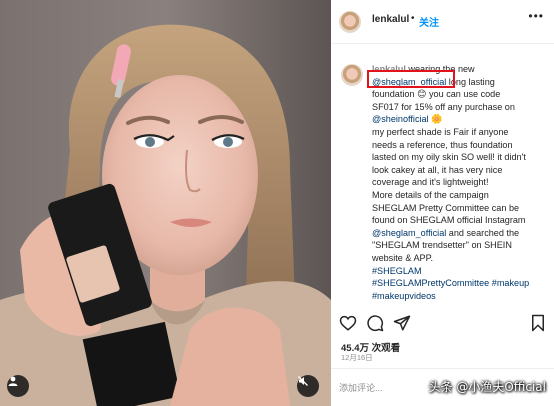  Describe the element at coordinates (350, 22) in the screenshot. I see `author-avatar` at that location.